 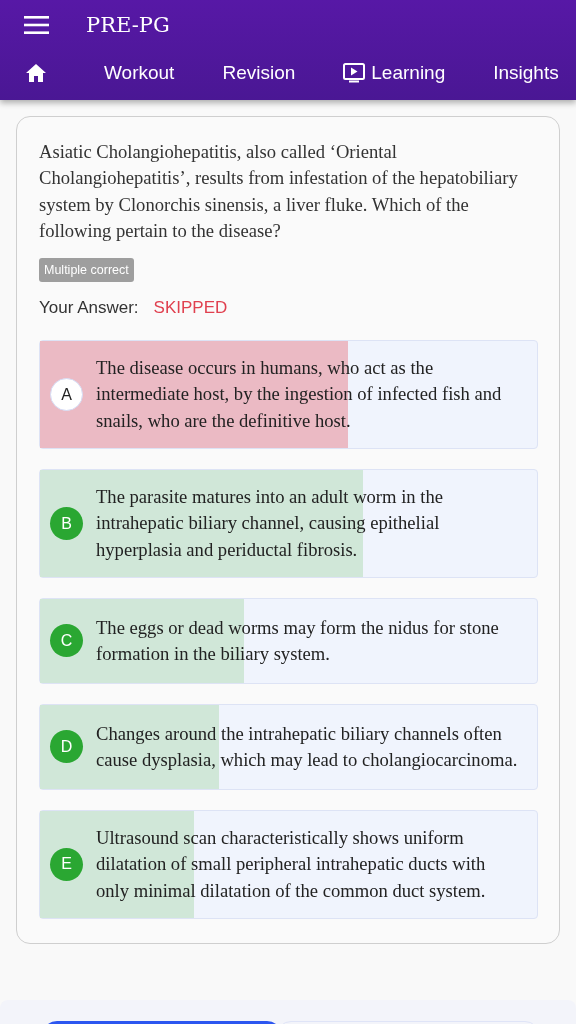 What do you see at coordinates (86, 270) in the screenshot?
I see `question-type-tag: Multiple correct` at bounding box center [86, 270].